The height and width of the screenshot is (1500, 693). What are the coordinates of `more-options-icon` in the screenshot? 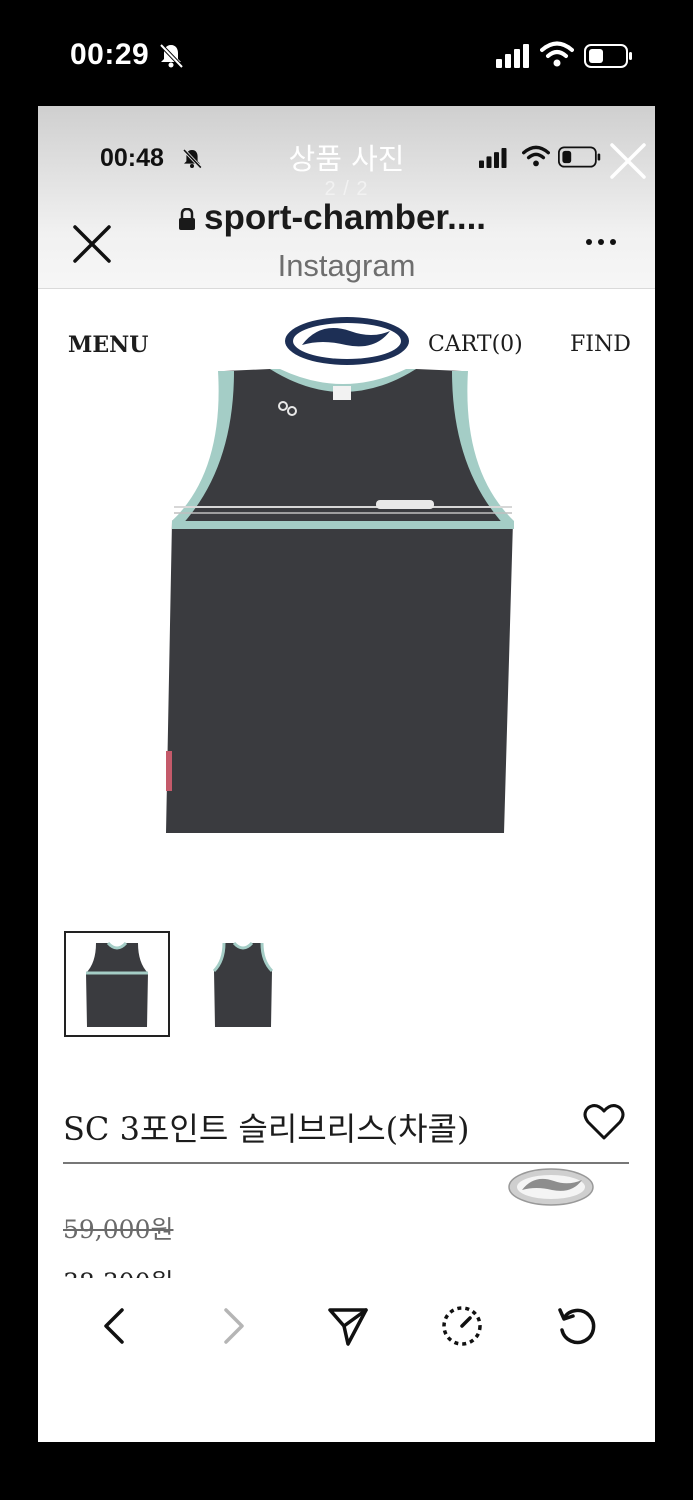 It's located at (601, 242).